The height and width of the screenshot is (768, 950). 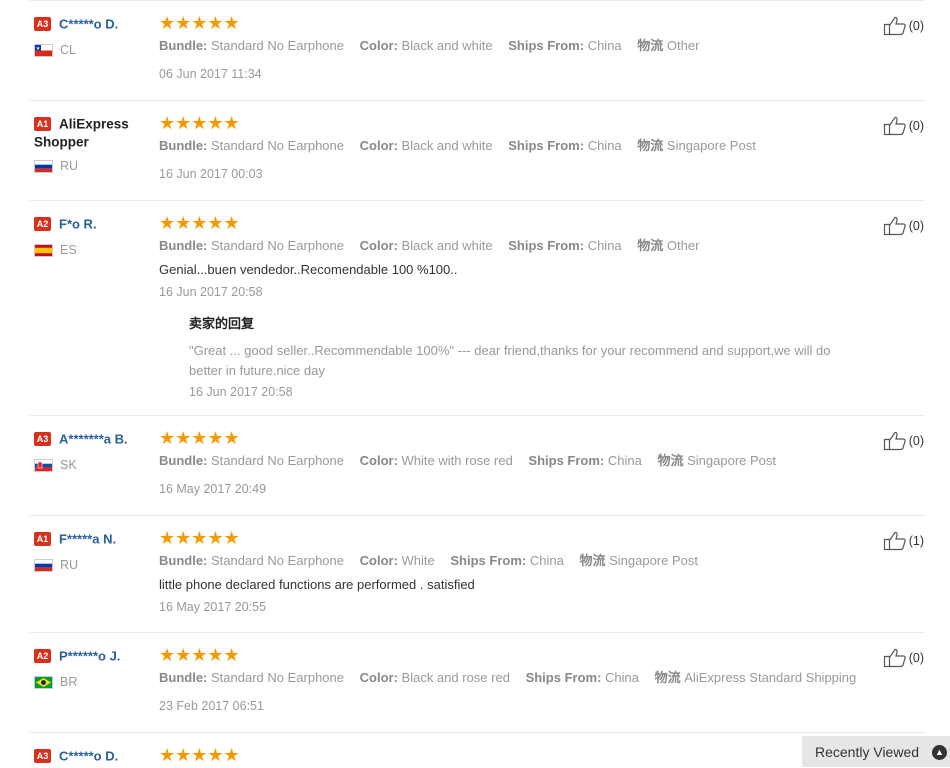 What do you see at coordinates (511, 755) in the screenshot?
I see `review-content: ★★★★★` at bounding box center [511, 755].